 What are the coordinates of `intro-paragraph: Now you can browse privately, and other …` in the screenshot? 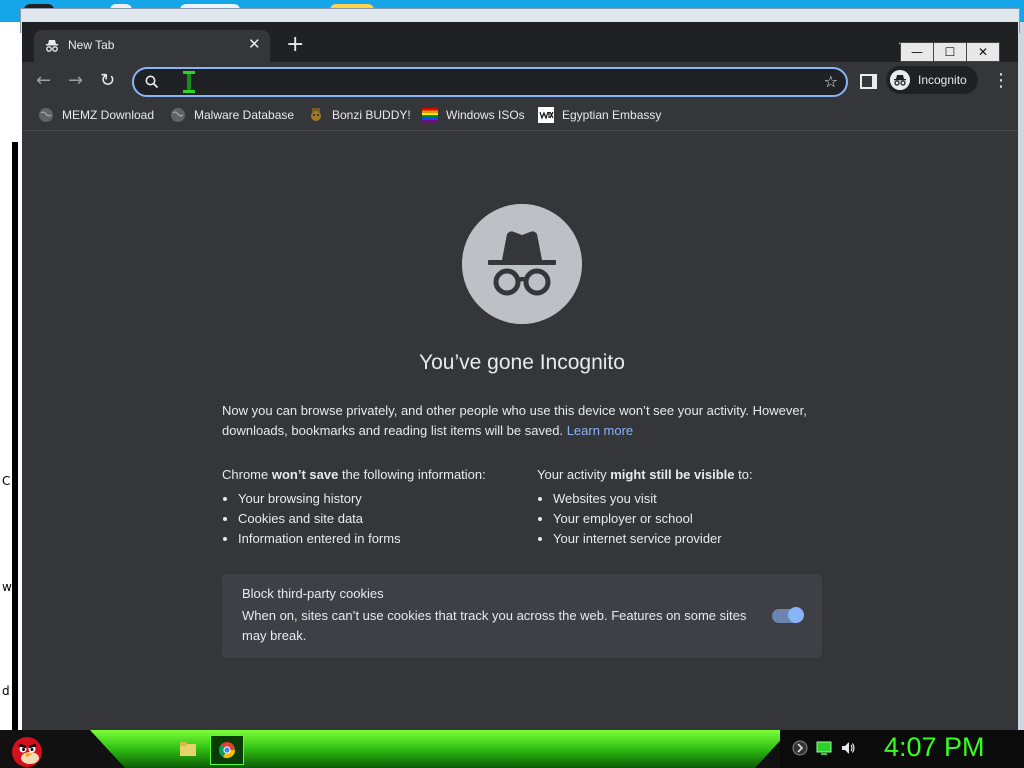 It's located at (522, 421).